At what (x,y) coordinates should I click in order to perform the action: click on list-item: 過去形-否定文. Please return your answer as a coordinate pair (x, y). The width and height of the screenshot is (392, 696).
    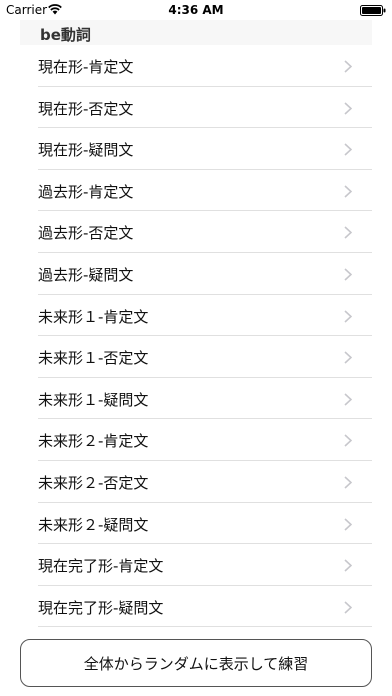
    Looking at the image, I should click on (196, 232).